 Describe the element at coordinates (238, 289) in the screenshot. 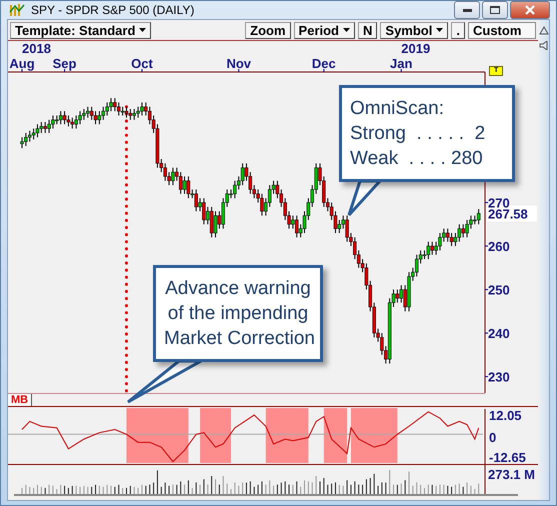

I see `callout-text: Advance warning` at that location.